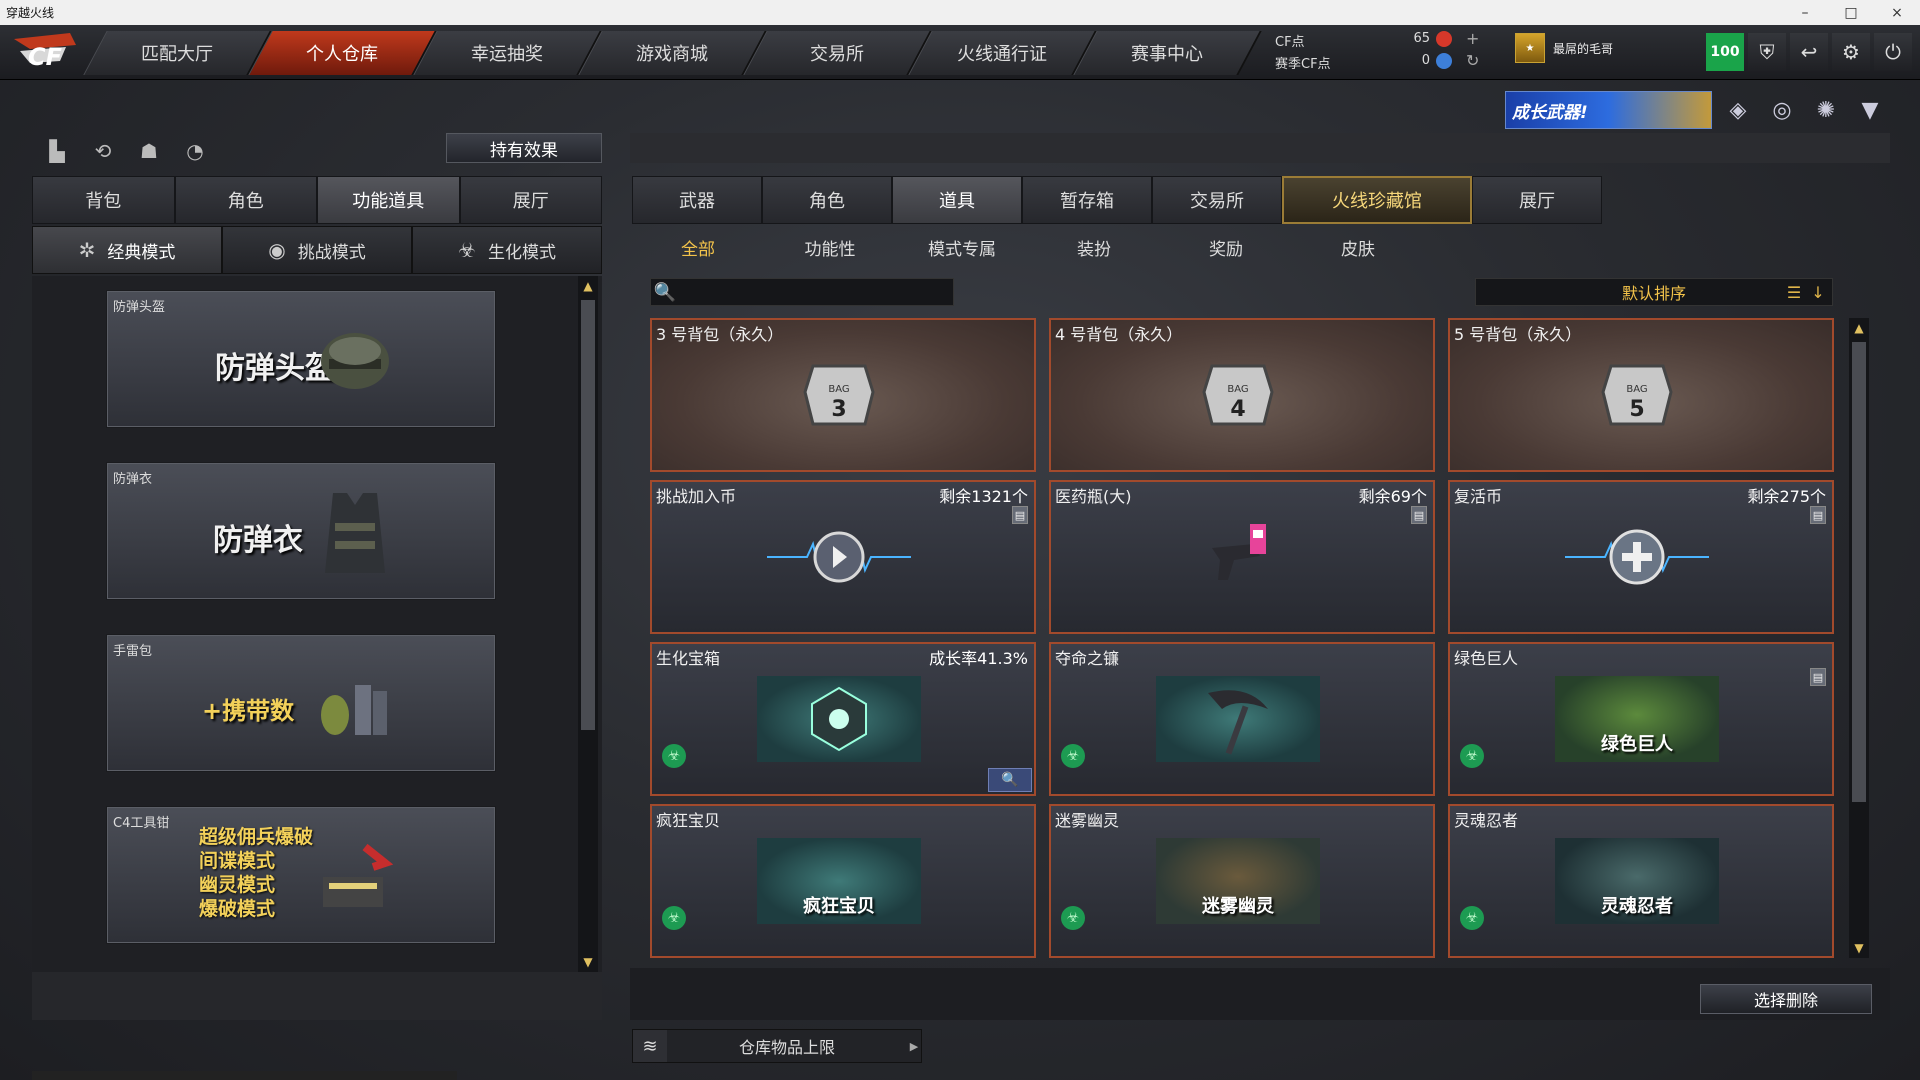 The height and width of the screenshot is (1080, 1920). What do you see at coordinates (245, 200) in the screenshot?
I see `left-tab-character: 角色` at bounding box center [245, 200].